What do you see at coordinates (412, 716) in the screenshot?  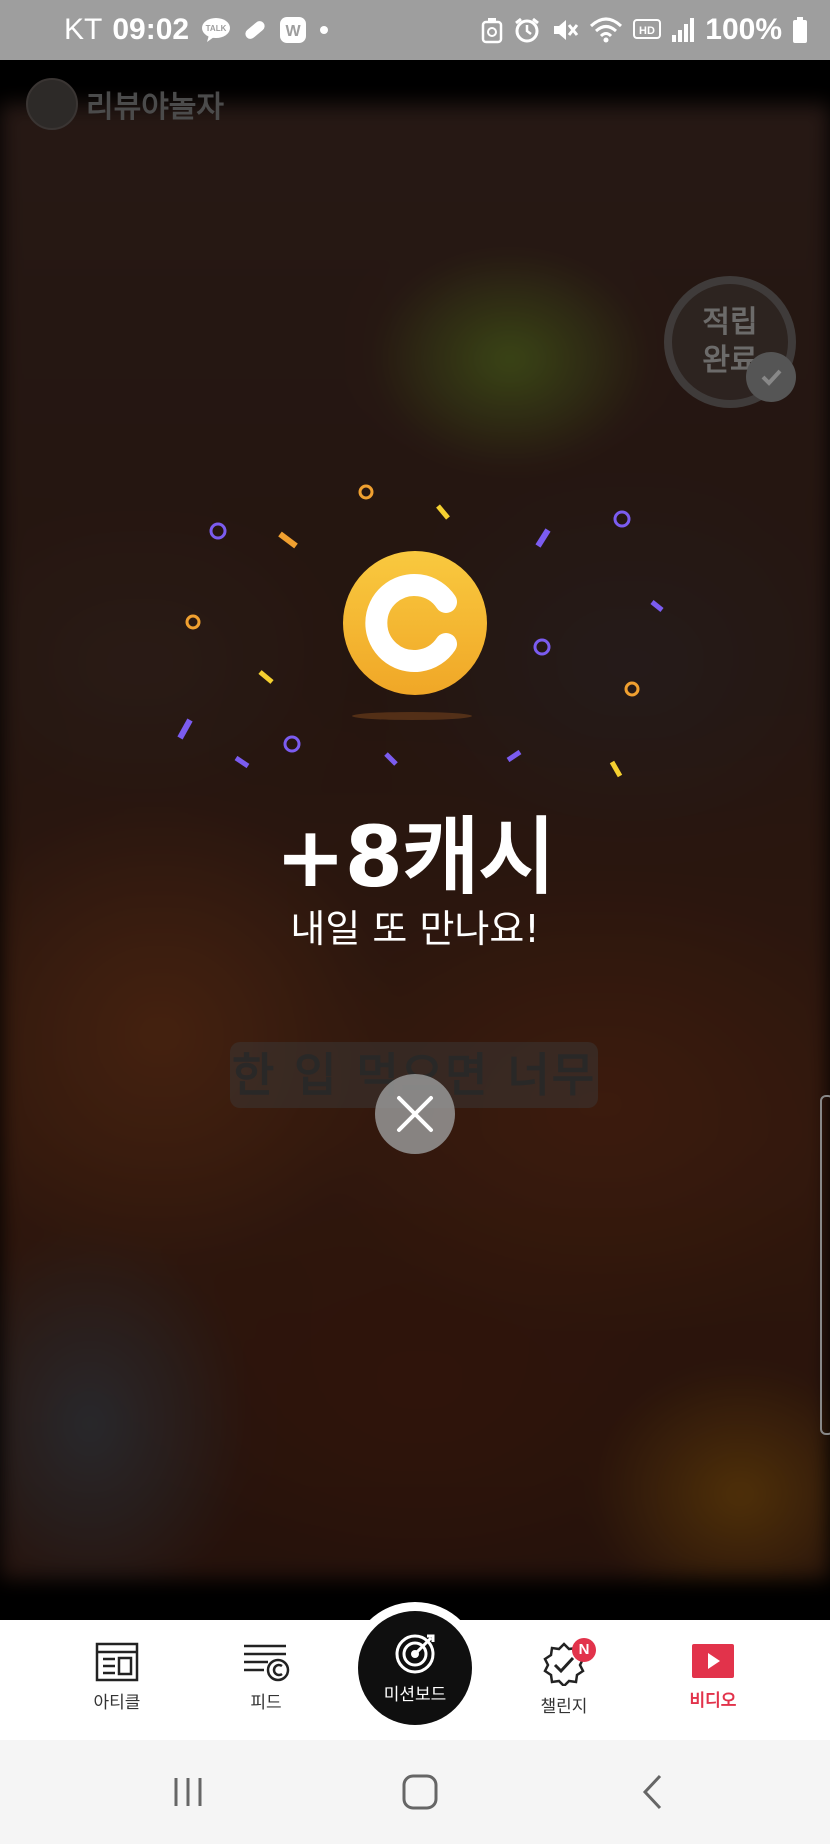 I see `coin-shadow` at bounding box center [412, 716].